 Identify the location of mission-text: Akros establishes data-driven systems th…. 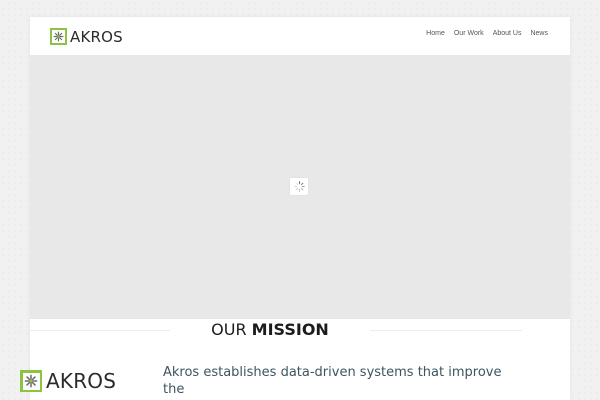
(332, 381).